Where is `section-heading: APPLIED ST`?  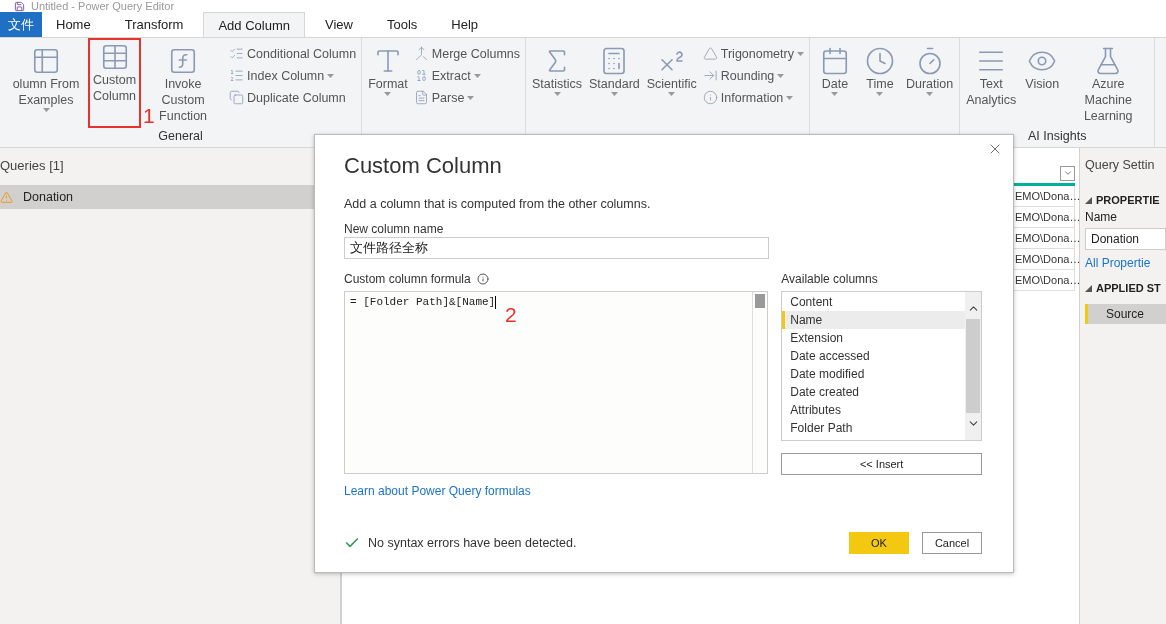
section-heading: APPLIED ST is located at coordinates (1128, 288).